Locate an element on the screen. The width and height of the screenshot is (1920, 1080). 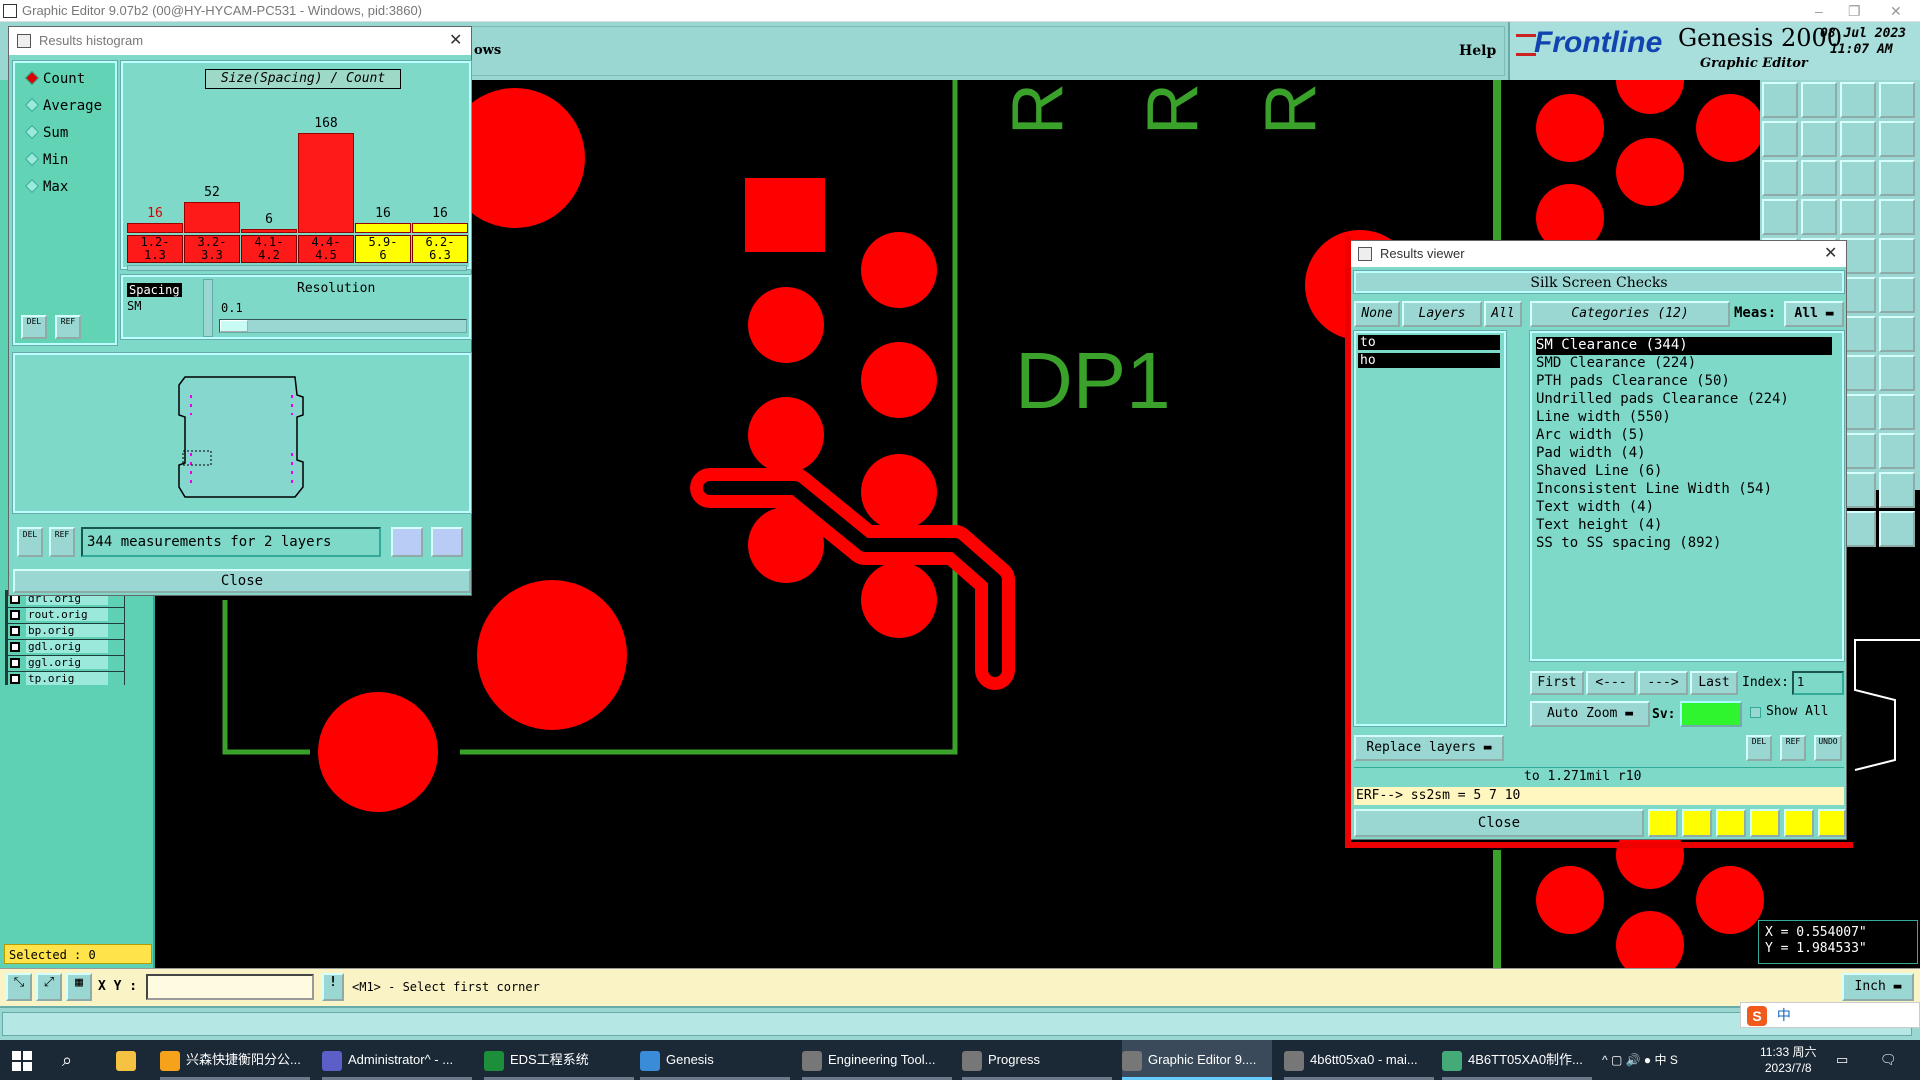
menu-windows-partial: ows is located at coordinates (487, 50).